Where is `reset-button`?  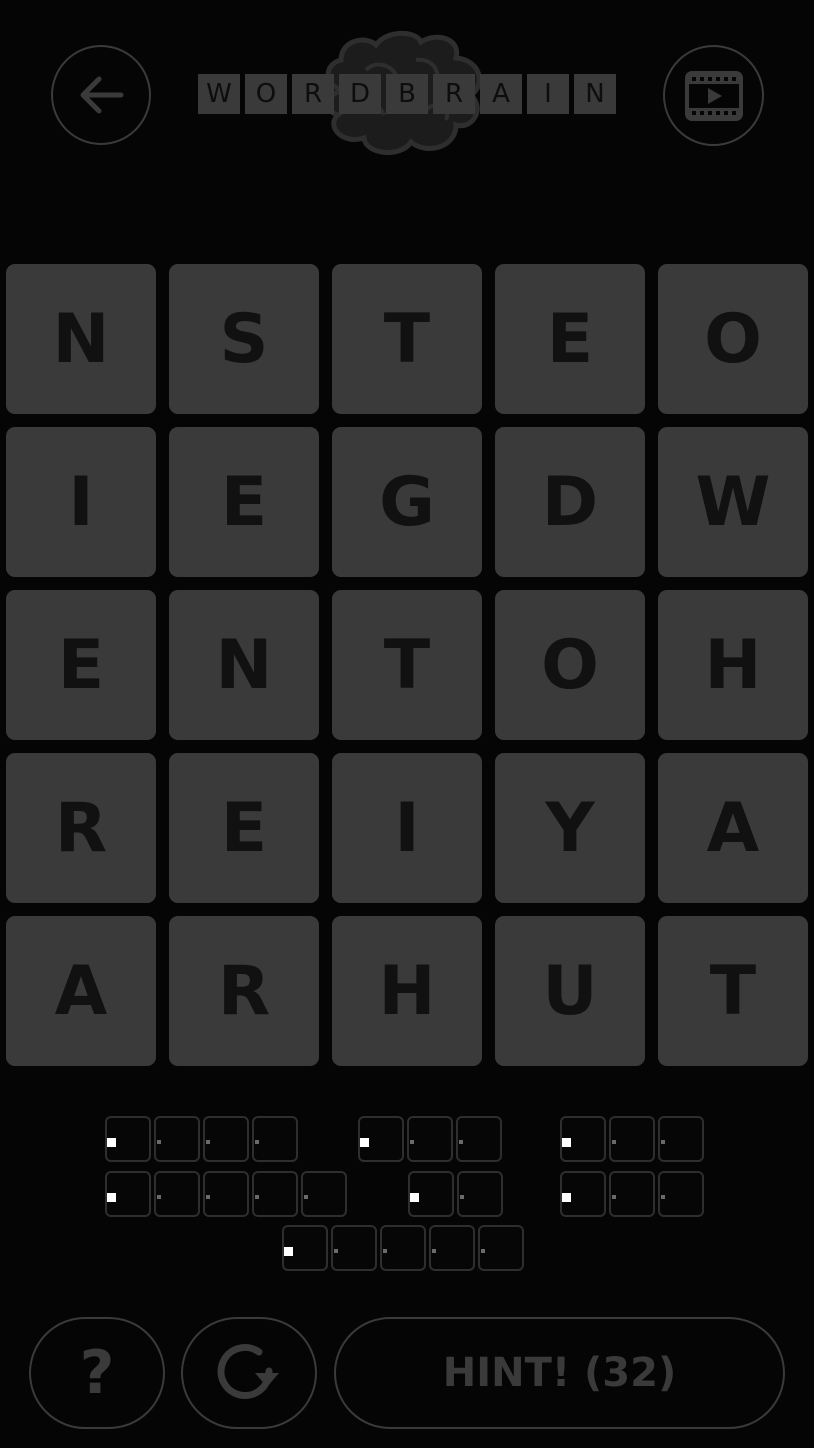
reset-button is located at coordinates (249, 1373).